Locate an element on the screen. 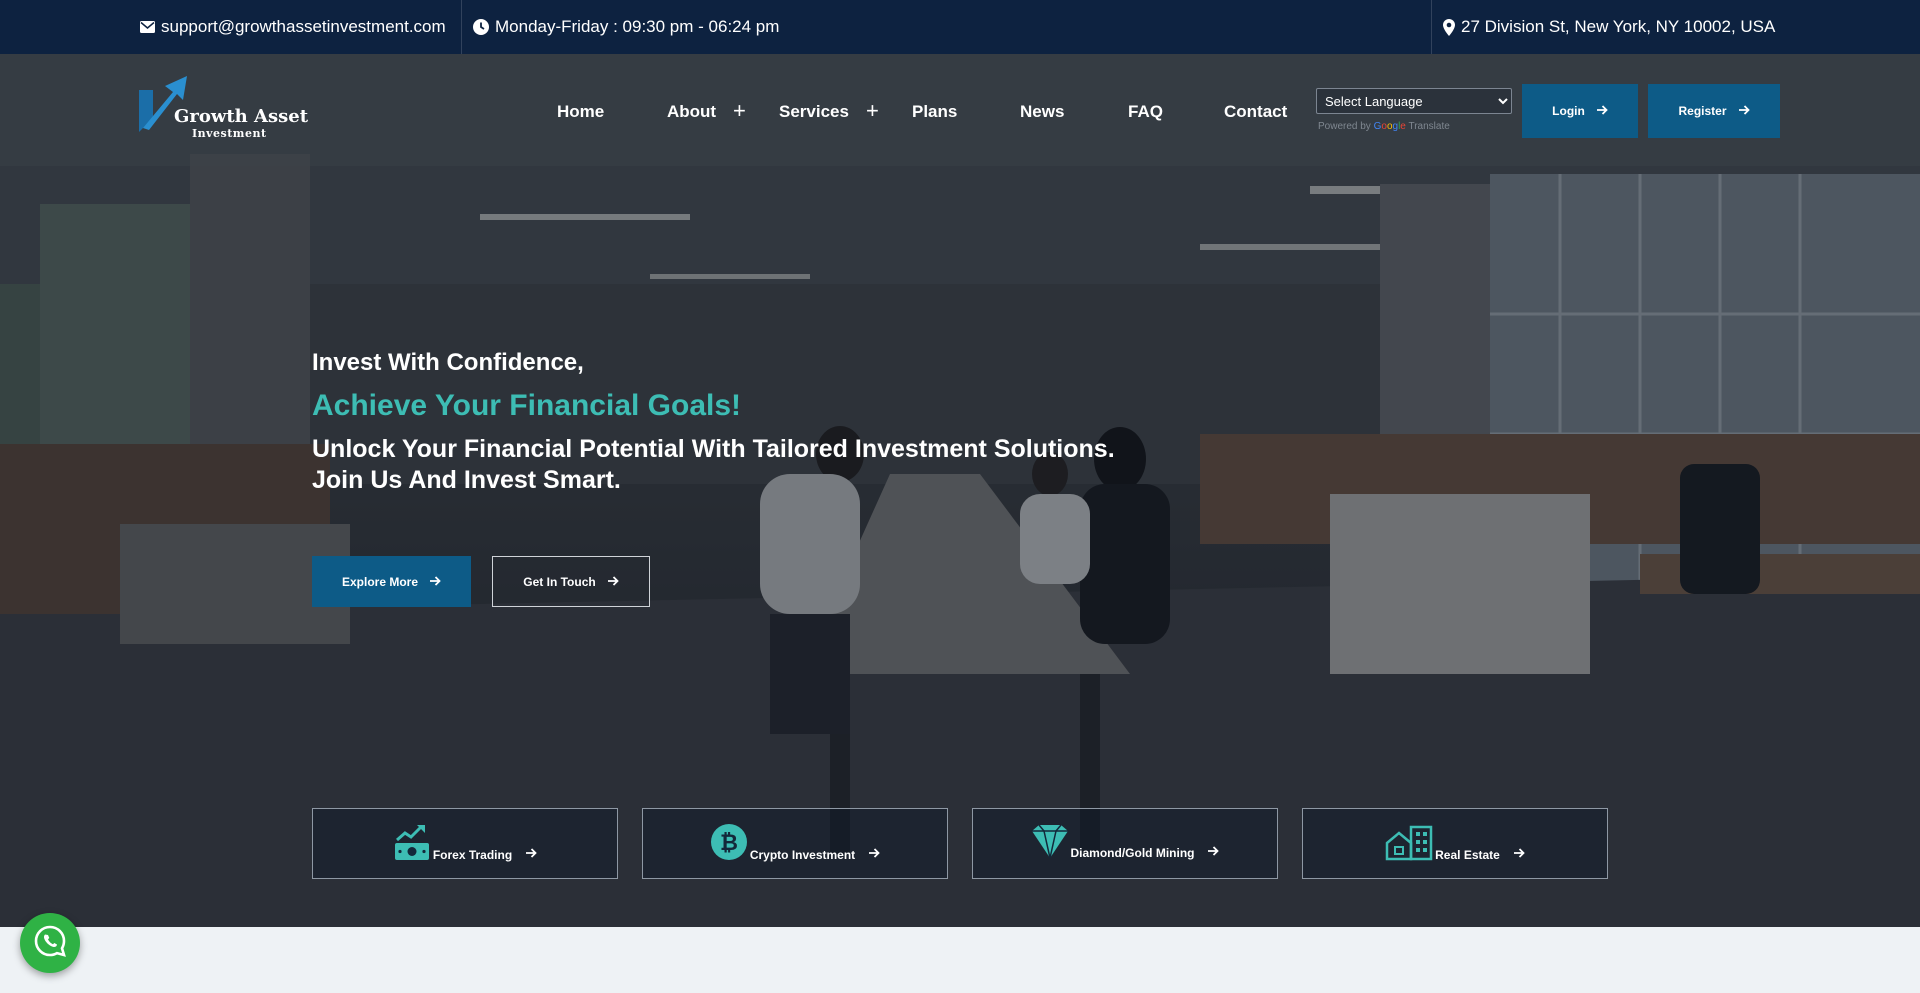 The height and width of the screenshot is (993, 1920). google-translate-credit: Powered by Google Translate is located at coordinates (1384, 126).